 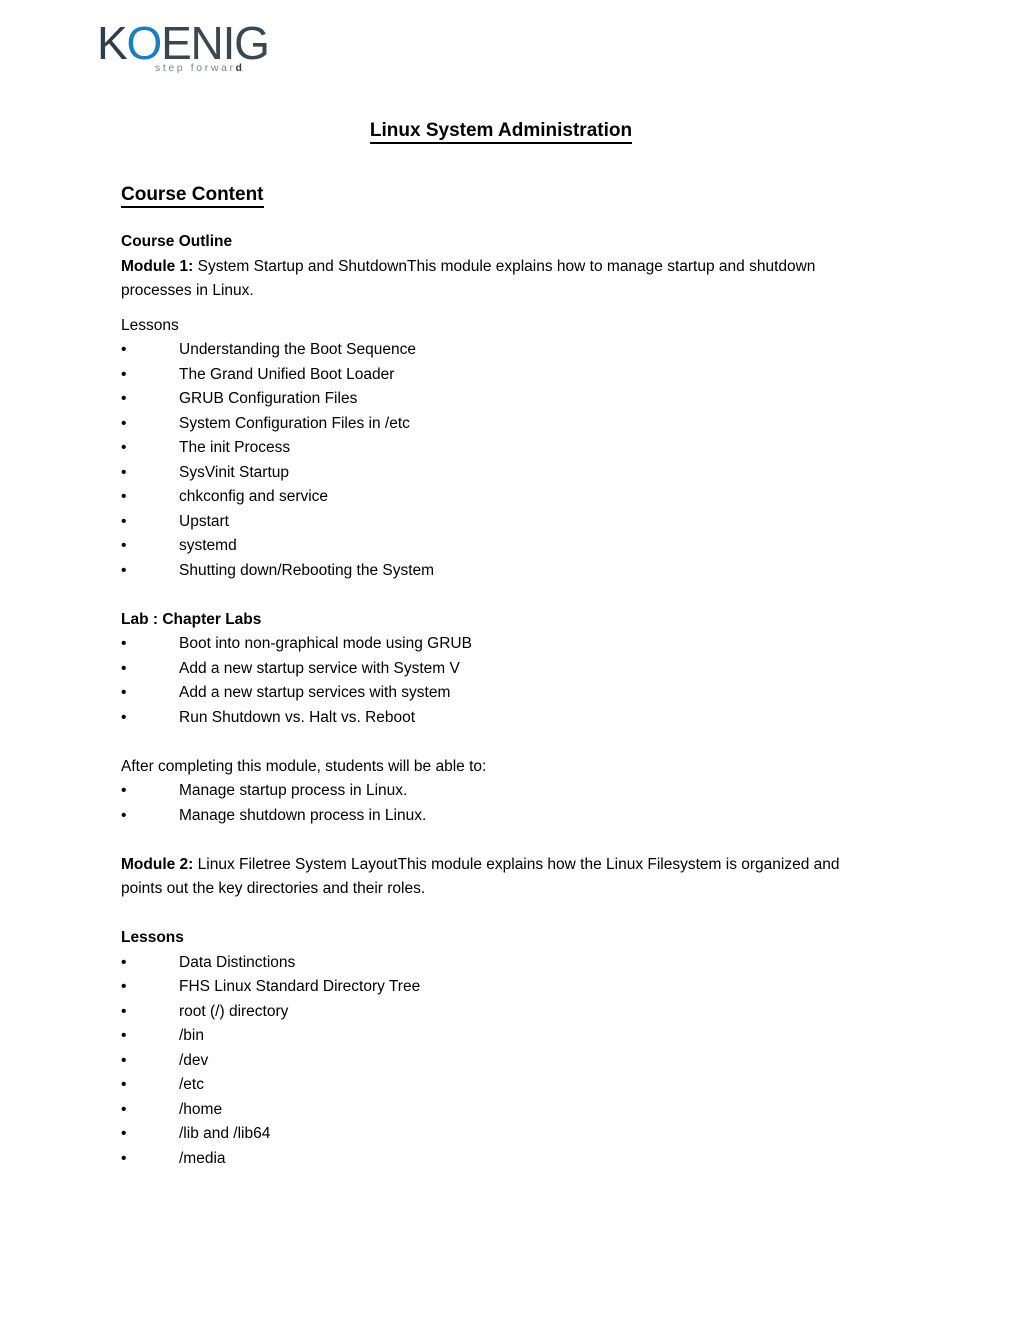 I want to click on list-item-label: /lib and /lib64, so click(x=225, y=1133).